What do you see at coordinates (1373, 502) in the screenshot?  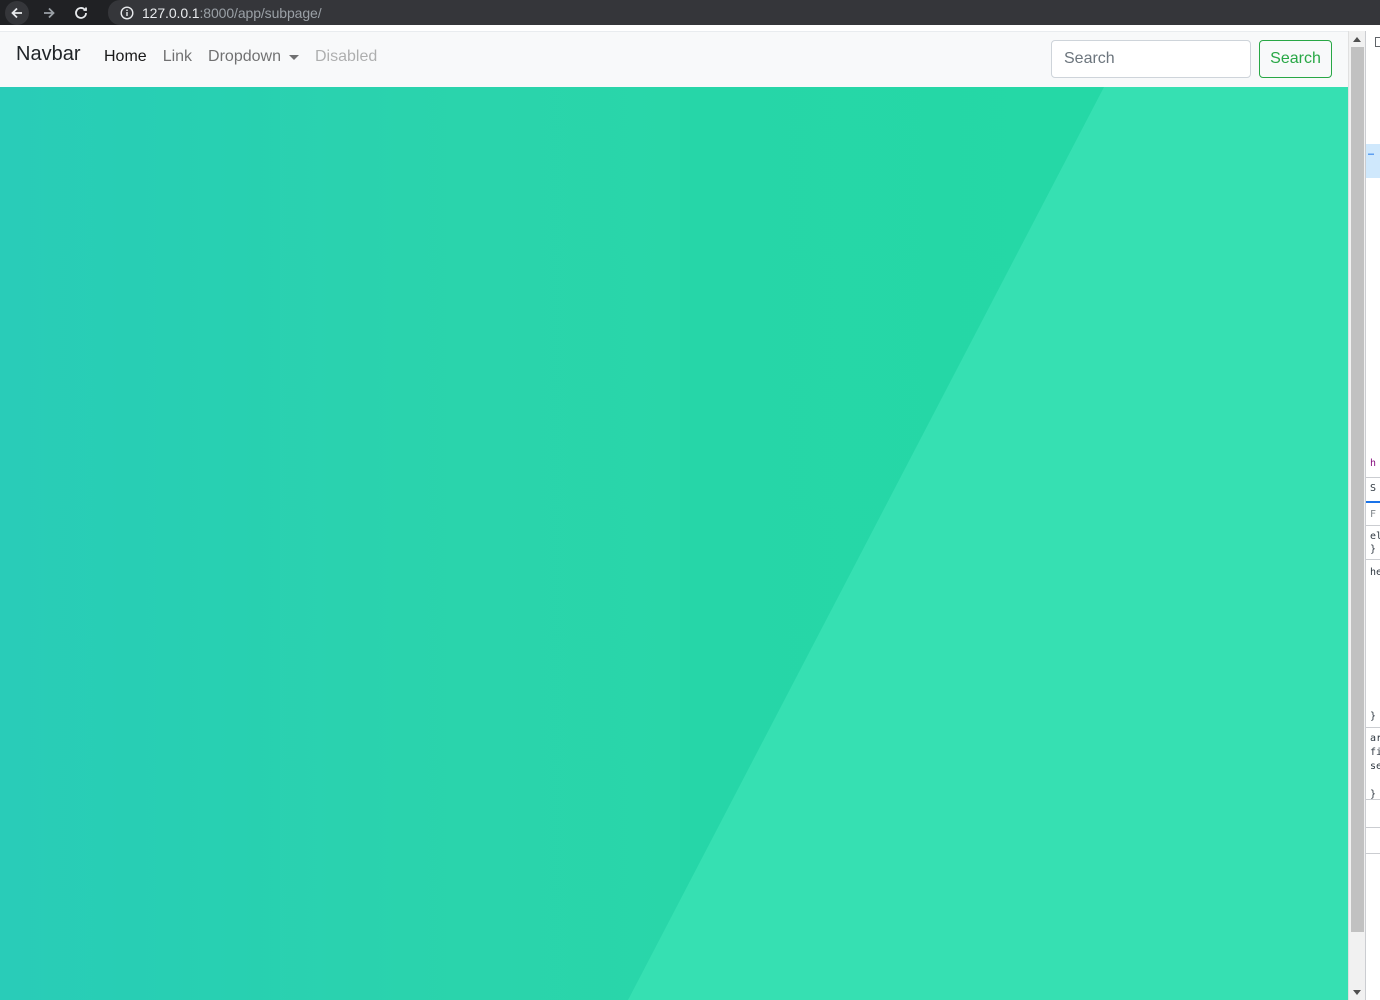 I see `devtools-tab-indicator` at bounding box center [1373, 502].